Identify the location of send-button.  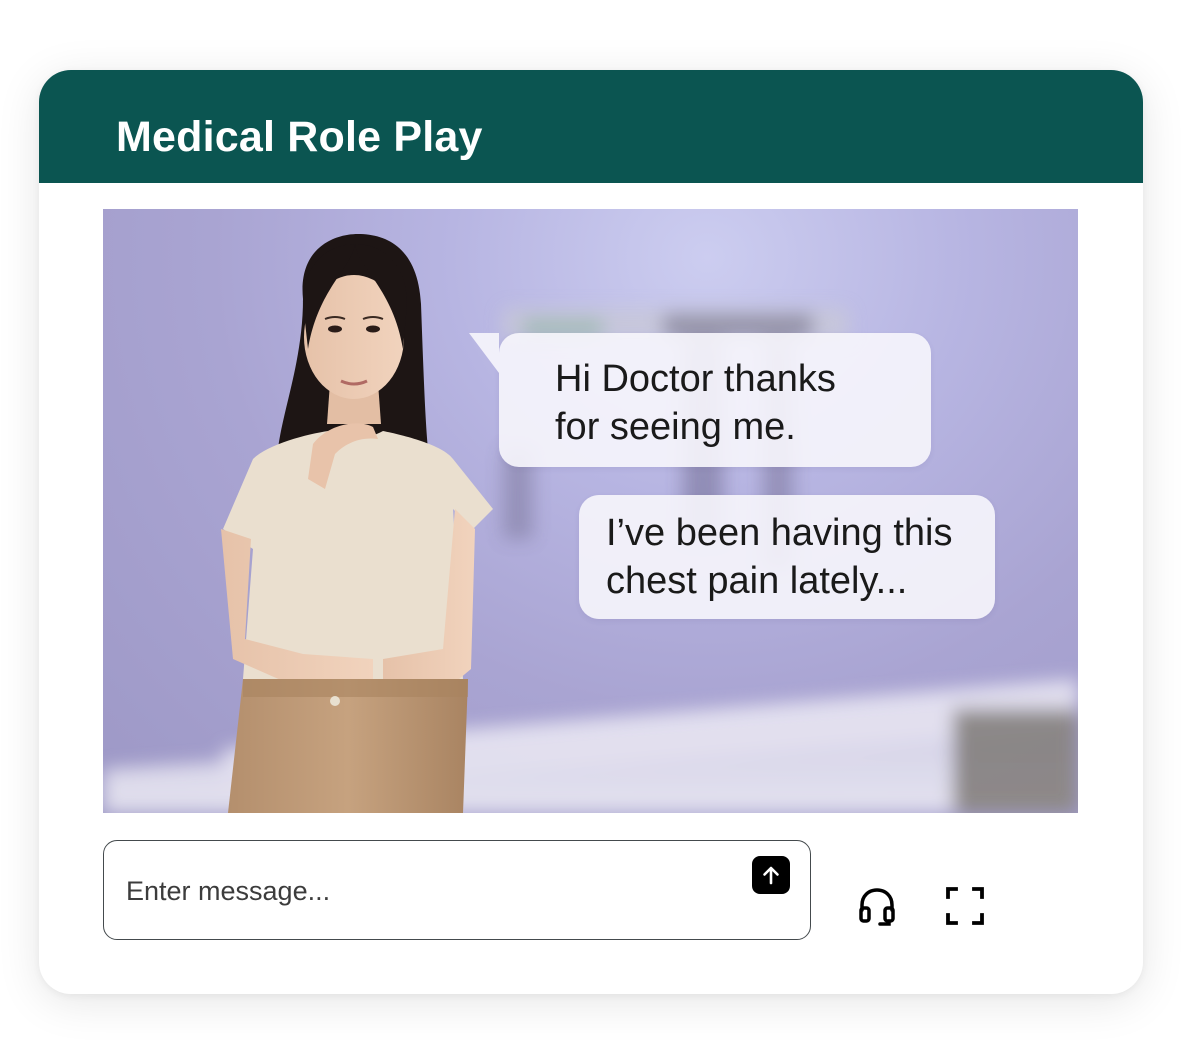
(771, 875).